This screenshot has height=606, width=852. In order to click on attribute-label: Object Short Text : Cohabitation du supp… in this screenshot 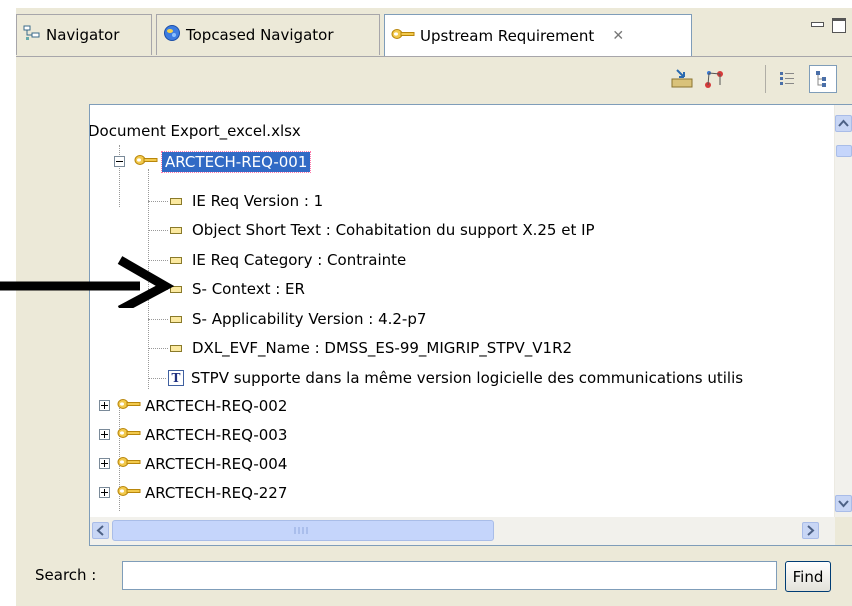, I will do `click(393, 230)`.